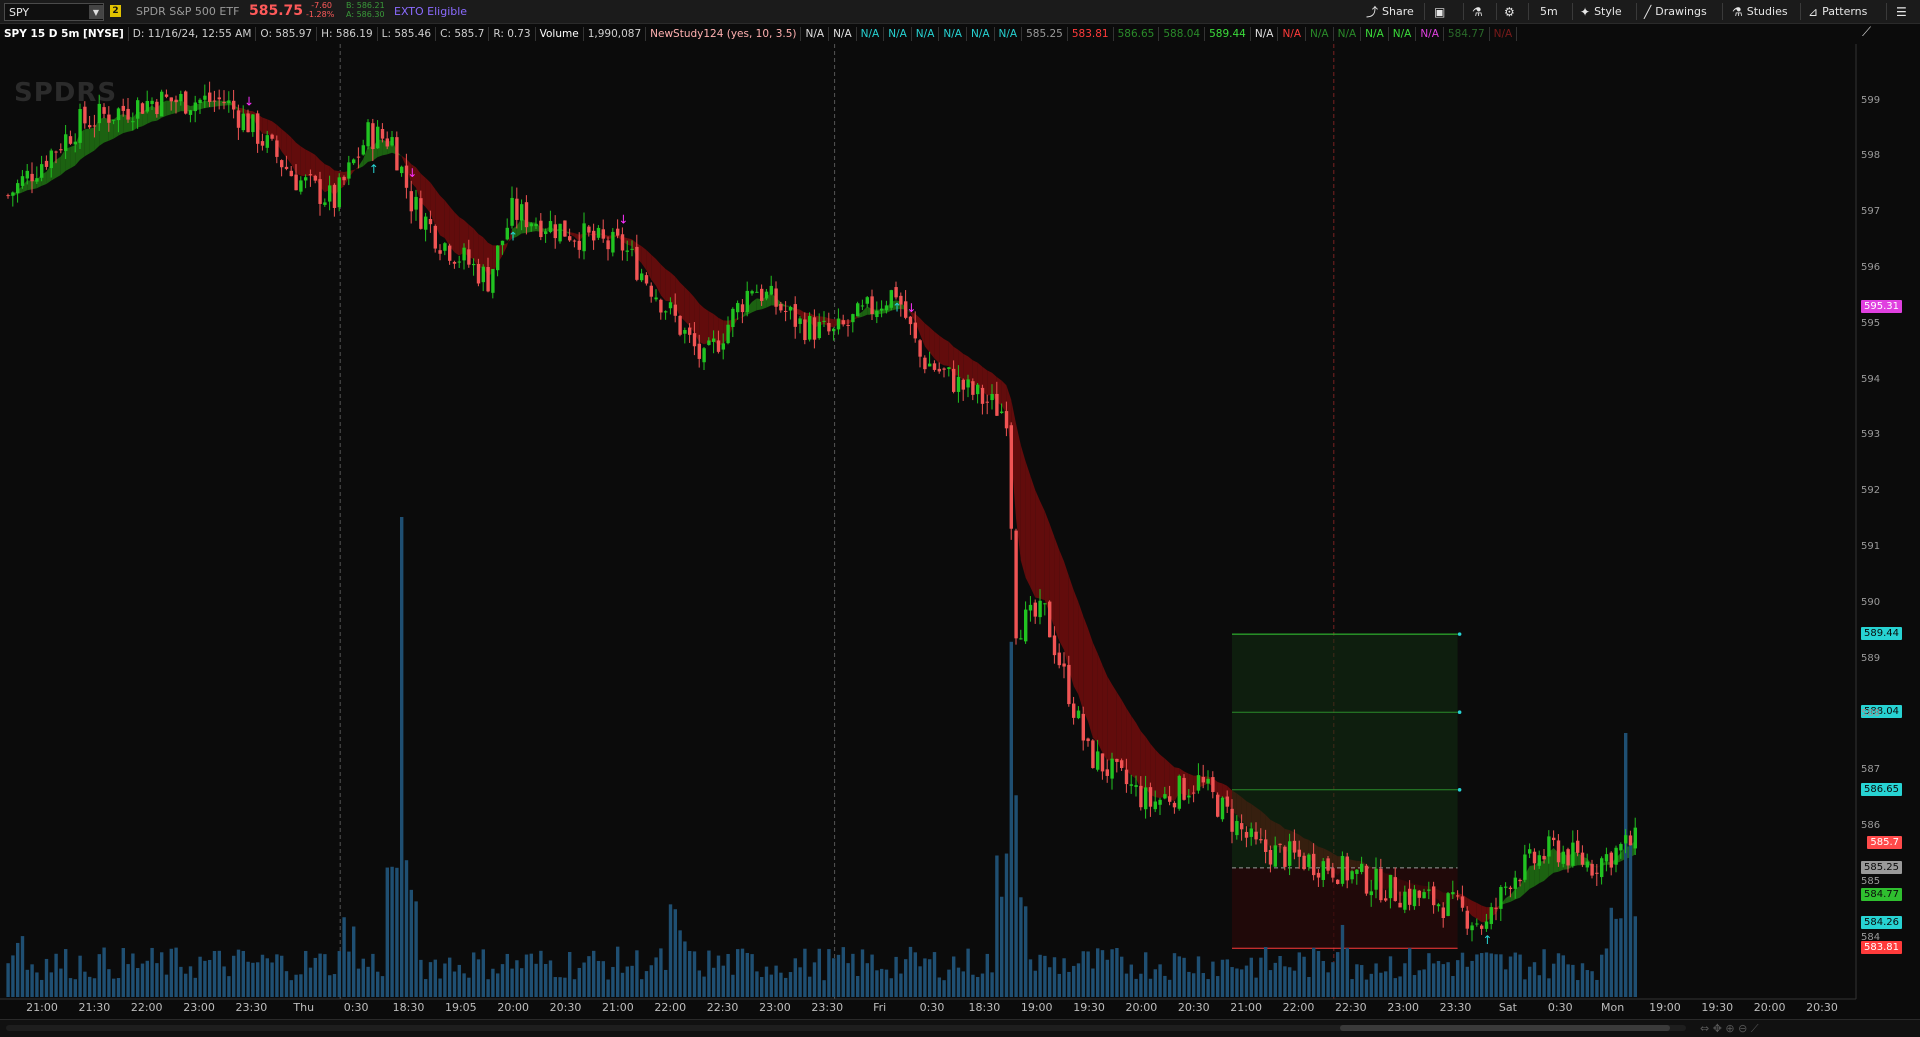 The height and width of the screenshot is (1037, 1920). I want to click on chart-scrollbar: ⇔ ✥ ⊕ ⊖ ⟋, so click(960, 1028).